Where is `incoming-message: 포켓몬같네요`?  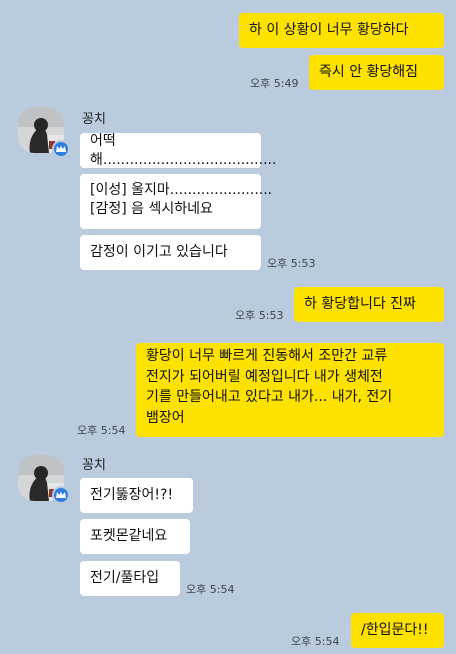
incoming-message: 포켓몬같네요 is located at coordinates (135, 536).